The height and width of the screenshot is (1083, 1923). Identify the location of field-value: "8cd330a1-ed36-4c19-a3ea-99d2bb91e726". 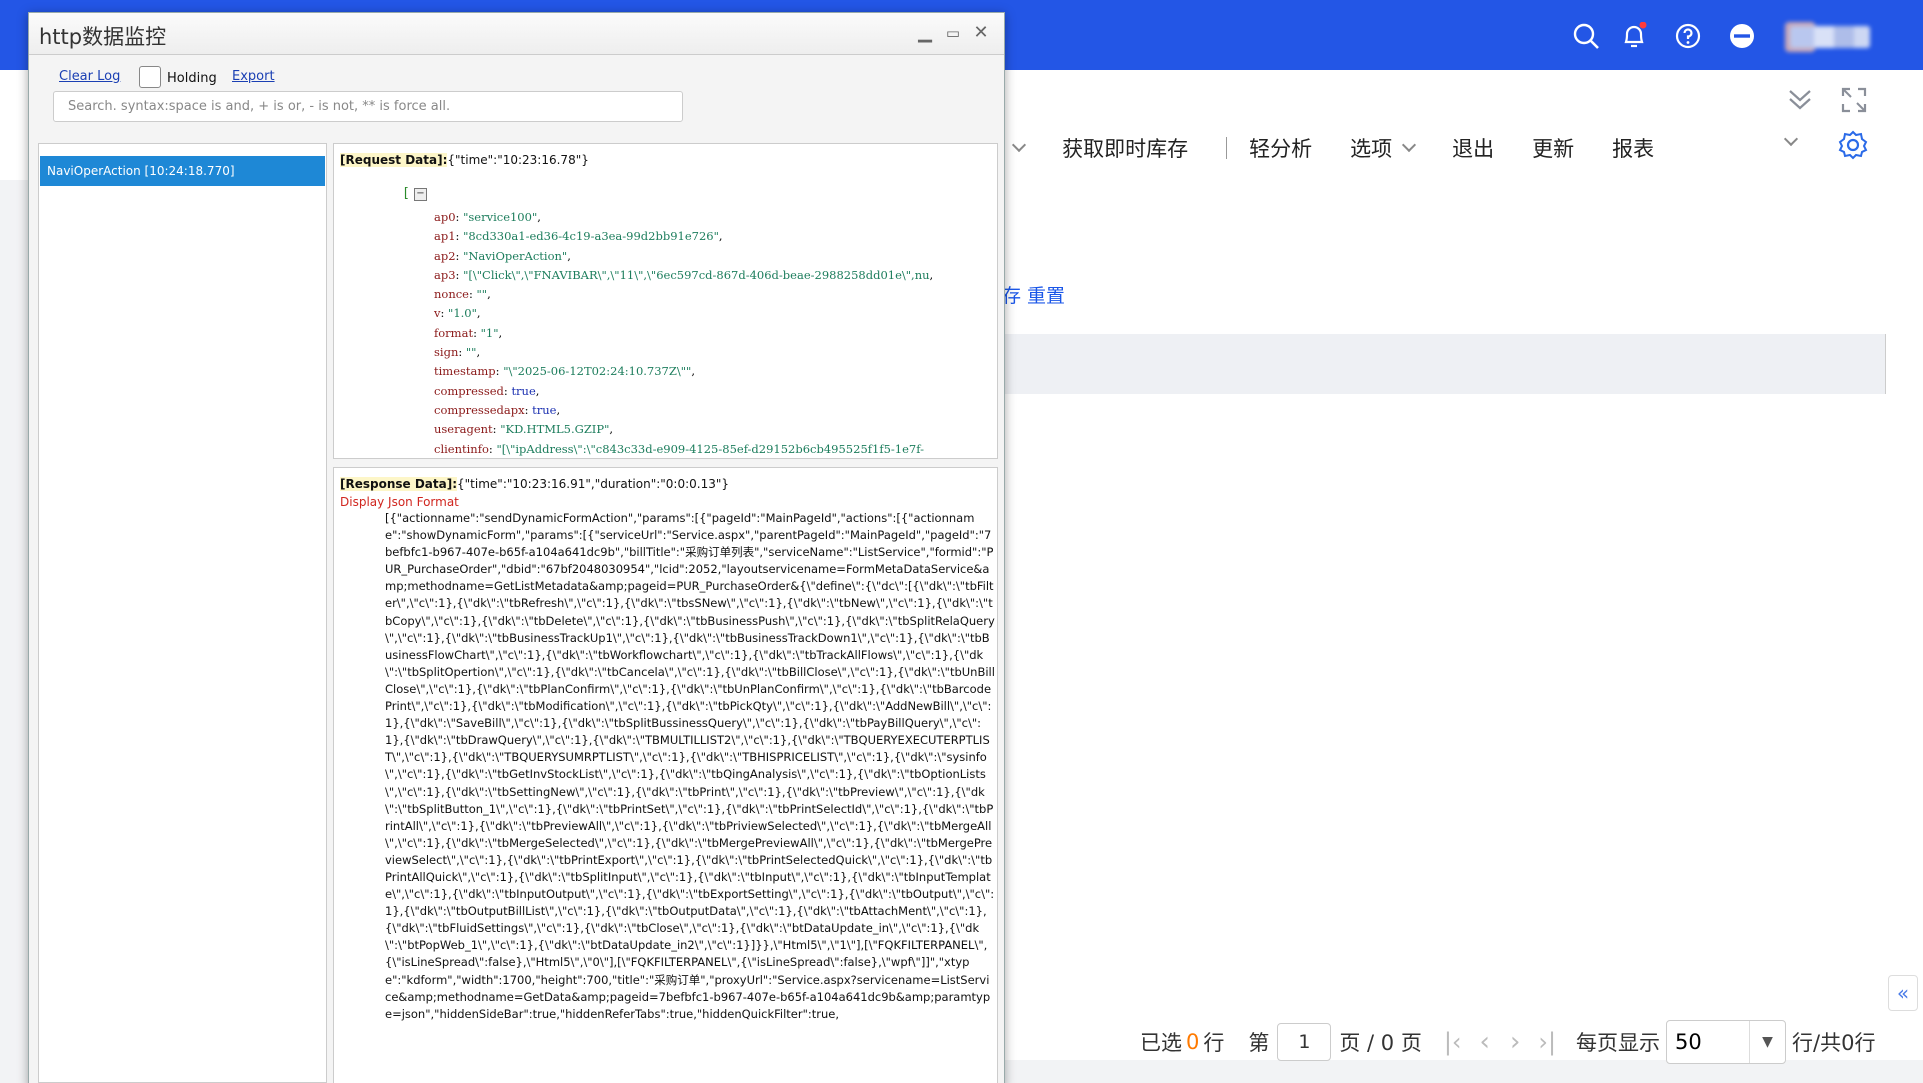
(591, 236).